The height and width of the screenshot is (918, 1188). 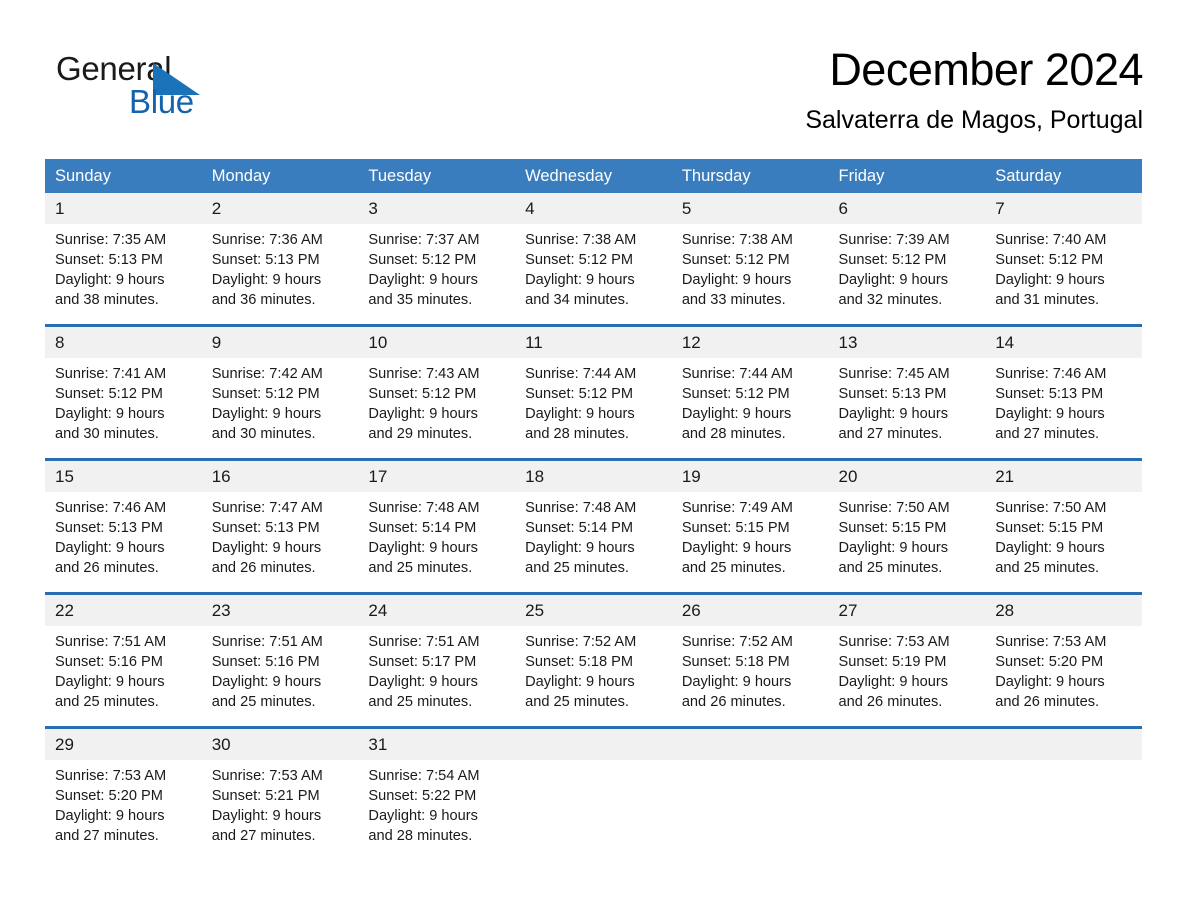 I want to click on sunrise-text: Sunrise: 7:35 AM, so click(x=111, y=240).